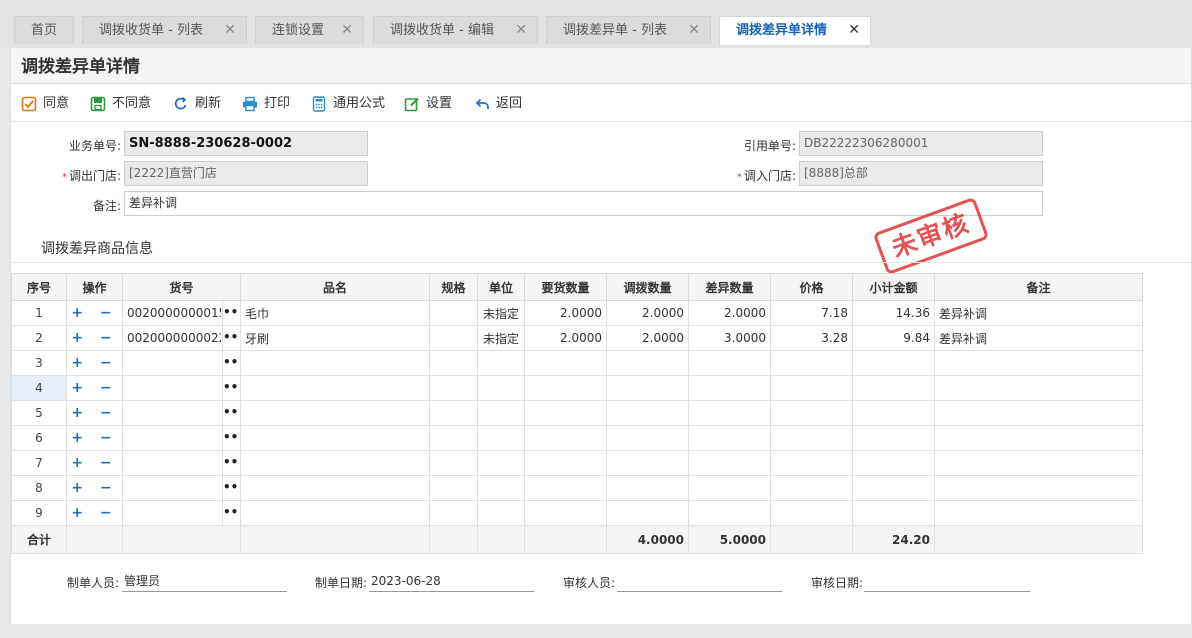 The image size is (1192, 638). I want to click on subtotal-cell: 14.36, so click(893, 313).